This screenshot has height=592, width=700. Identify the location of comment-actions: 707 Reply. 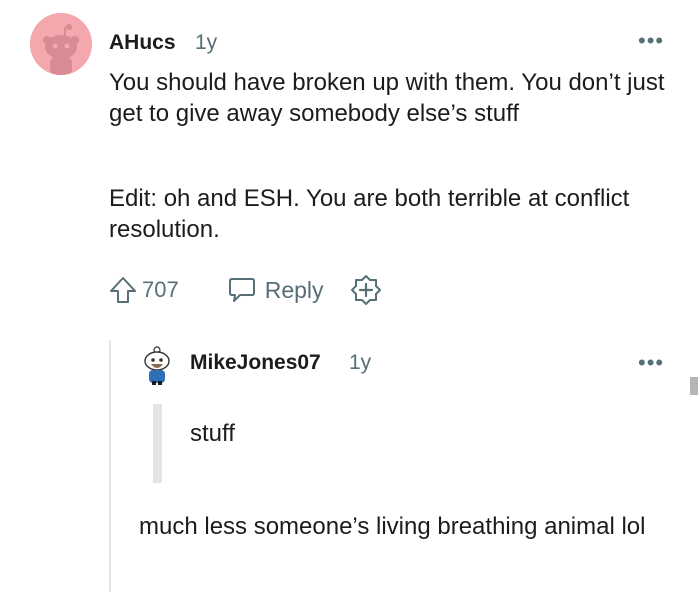
(245, 290).